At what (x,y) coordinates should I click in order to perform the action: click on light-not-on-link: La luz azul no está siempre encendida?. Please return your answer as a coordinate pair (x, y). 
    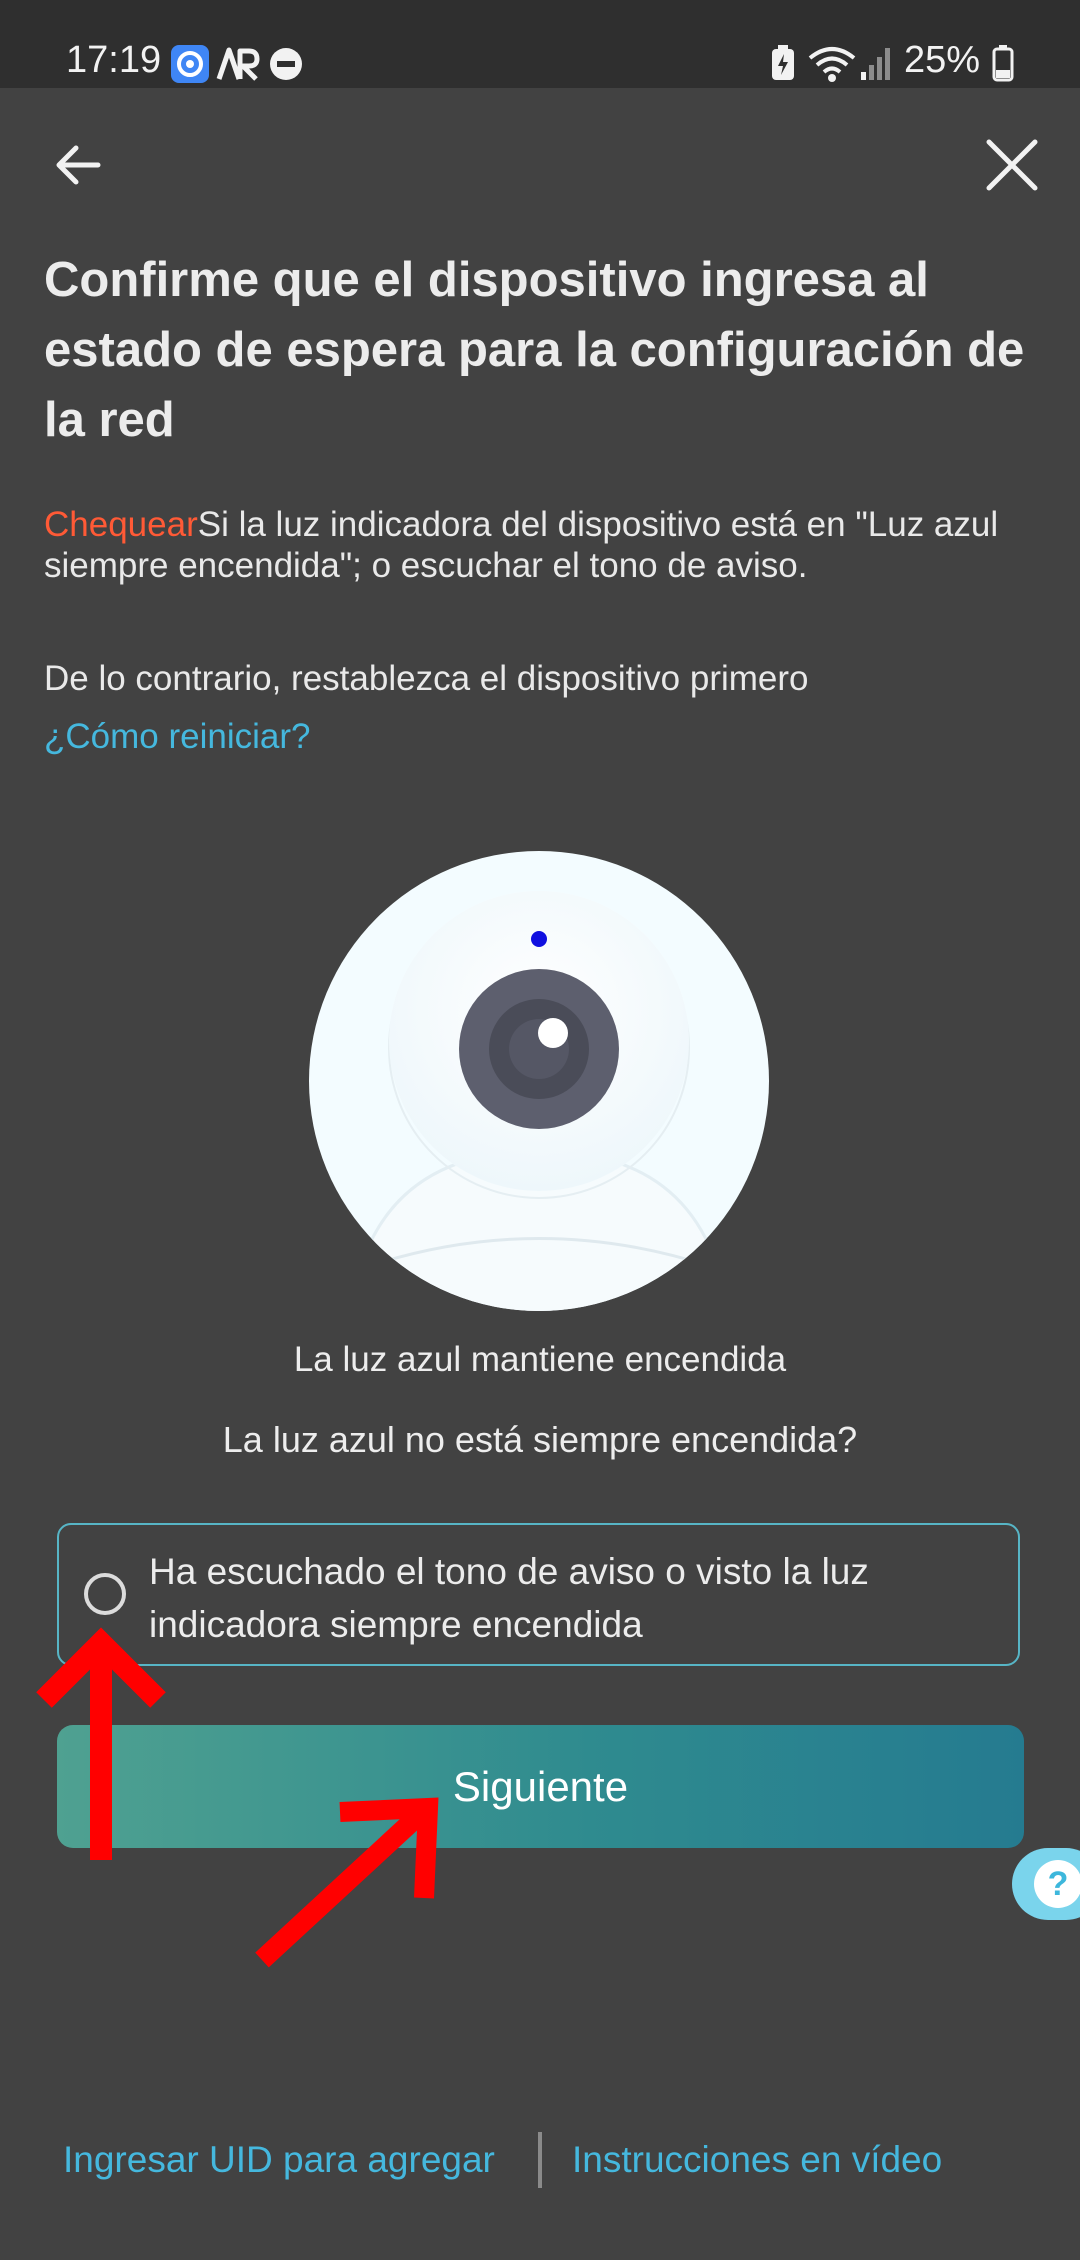
    Looking at the image, I should click on (540, 1440).